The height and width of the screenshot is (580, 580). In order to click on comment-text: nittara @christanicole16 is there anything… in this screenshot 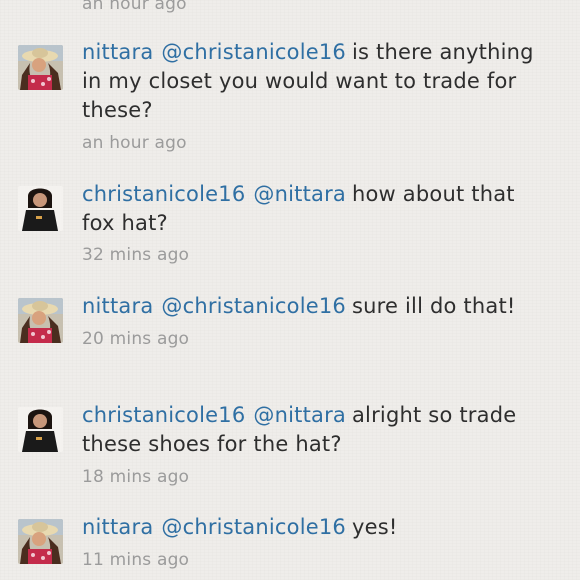, I will do `click(317, 81)`.